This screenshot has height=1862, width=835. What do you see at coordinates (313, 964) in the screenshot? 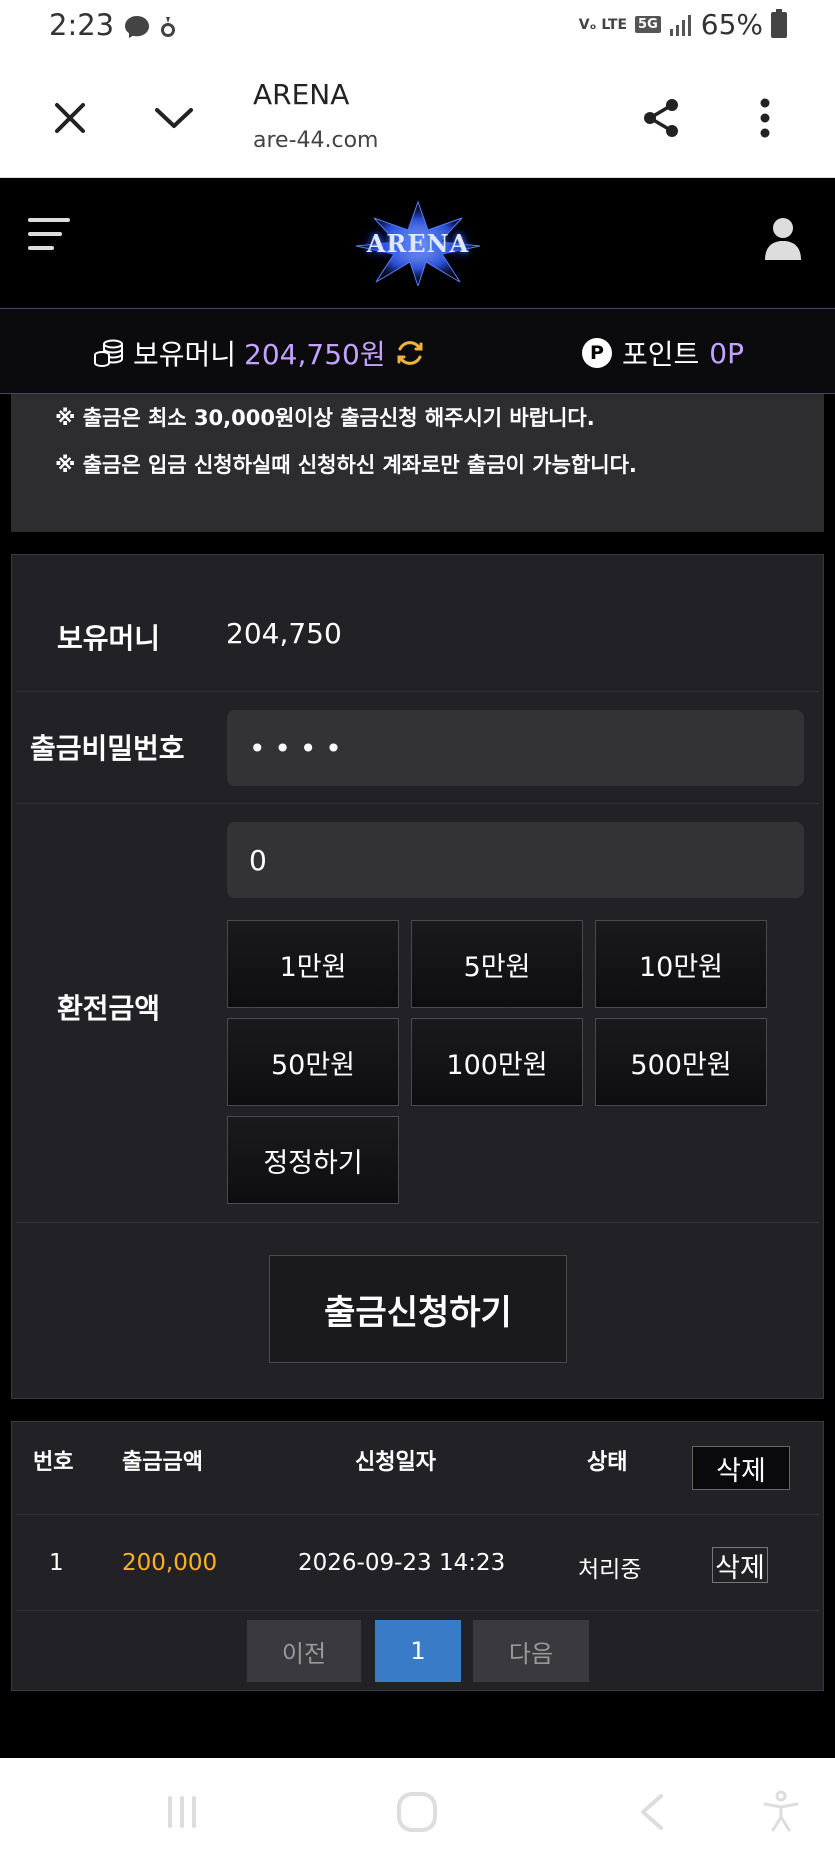
I see `add-10k-button: 1만원` at bounding box center [313, 964].